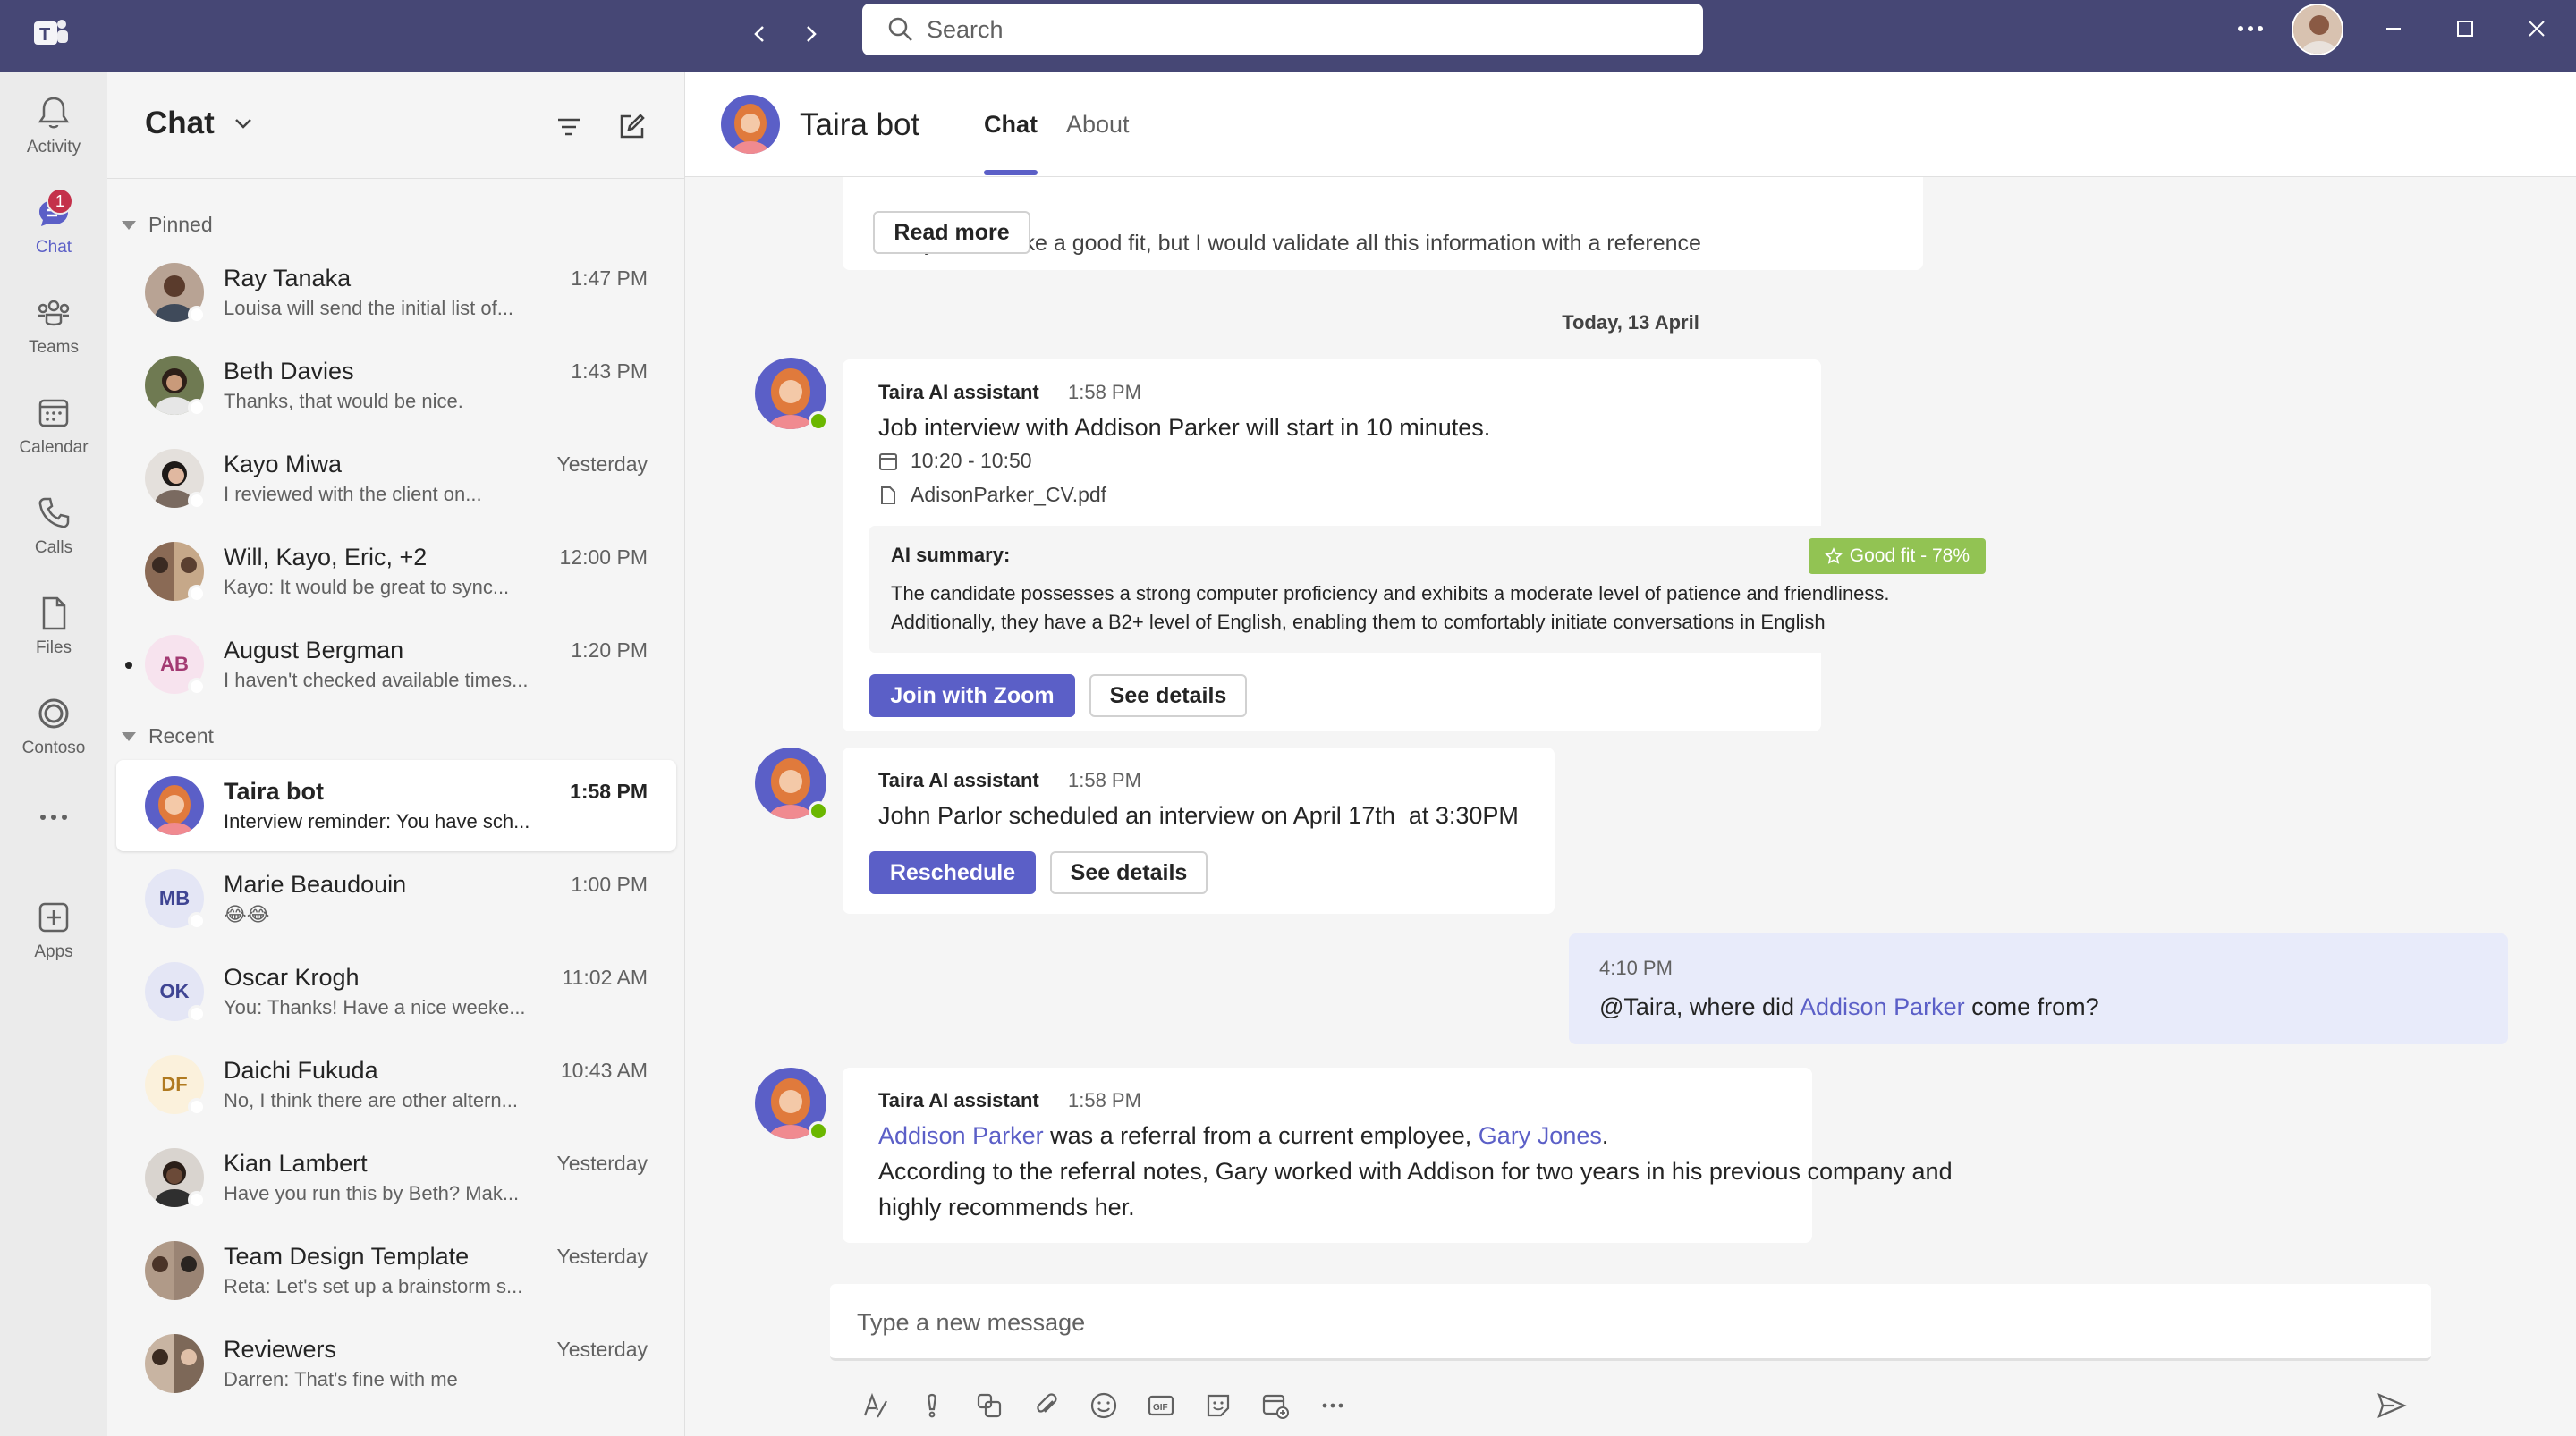 This screenshot has height=1436, width=2576. I want to click on chevron-right-icon, so click(812, 34).